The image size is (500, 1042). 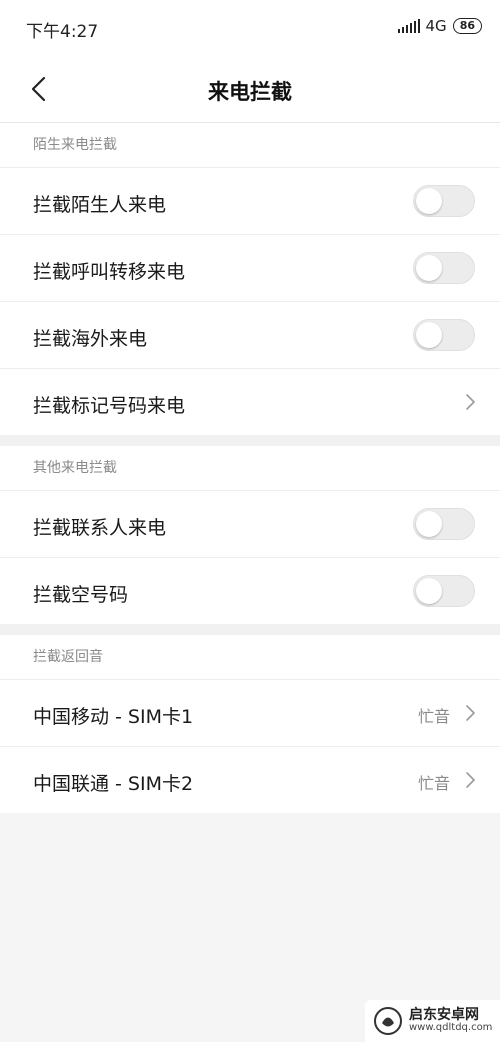 I want to click on row-block-empty-numbers: 拦截空号码, so click(x=250, y=591).